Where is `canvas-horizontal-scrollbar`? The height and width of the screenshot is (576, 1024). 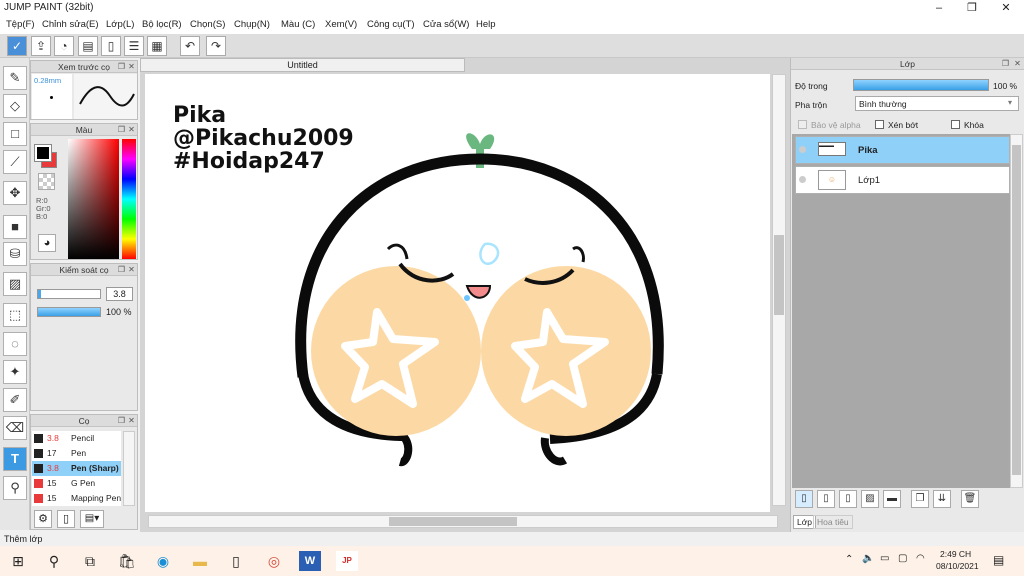
canvas-horizontal-scrollbar is located at coordinates (463, 521).